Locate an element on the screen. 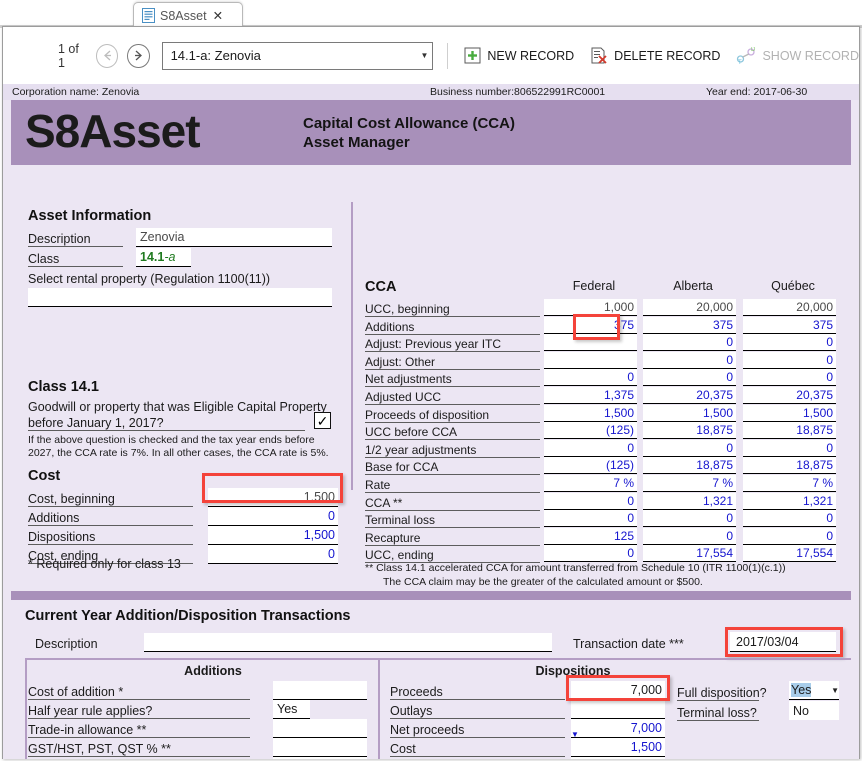 The width and height of the screenshot is (862, 761). transaction-description-input is located at coordinates (348, 642).